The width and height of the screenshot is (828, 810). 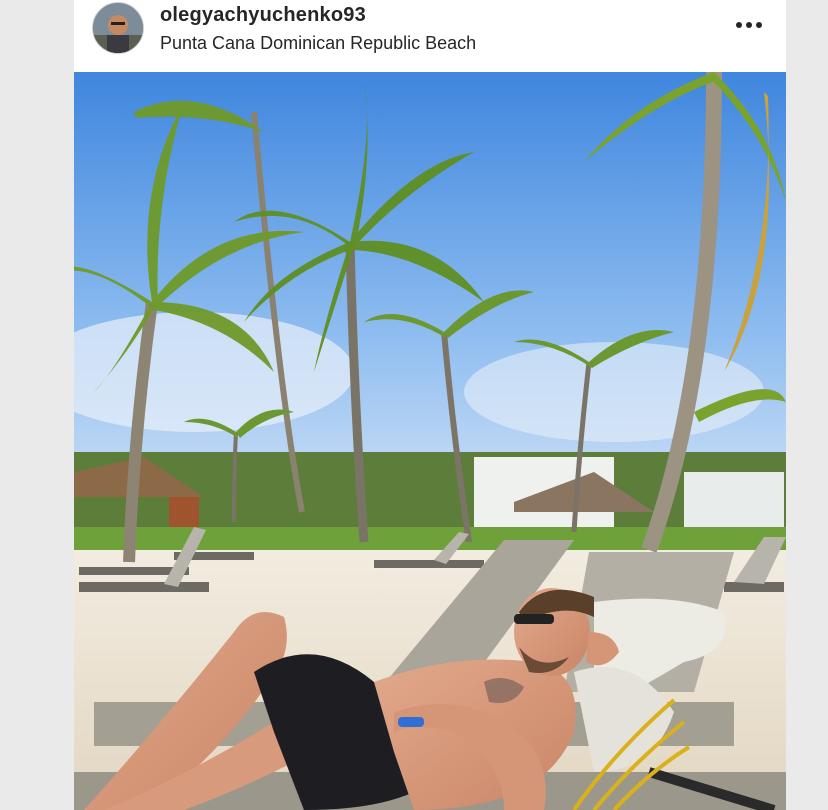 What do you see at coordinates (749, 25) in the screenshot?
I see `more-horizontal-icon` at bounding box center [749, 25].